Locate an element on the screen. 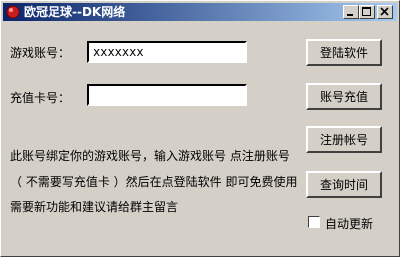  close-icon is located at coordinates (384, 11).